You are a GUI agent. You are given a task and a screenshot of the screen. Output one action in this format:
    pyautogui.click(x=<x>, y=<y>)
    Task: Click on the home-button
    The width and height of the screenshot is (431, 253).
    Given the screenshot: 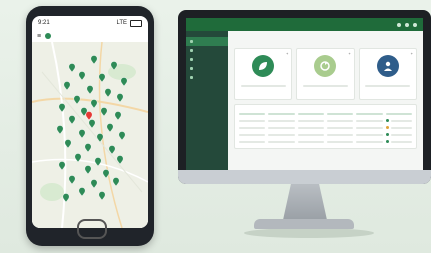 What is the action you would take?
    pyautogui.click(x=92, y=229)
    